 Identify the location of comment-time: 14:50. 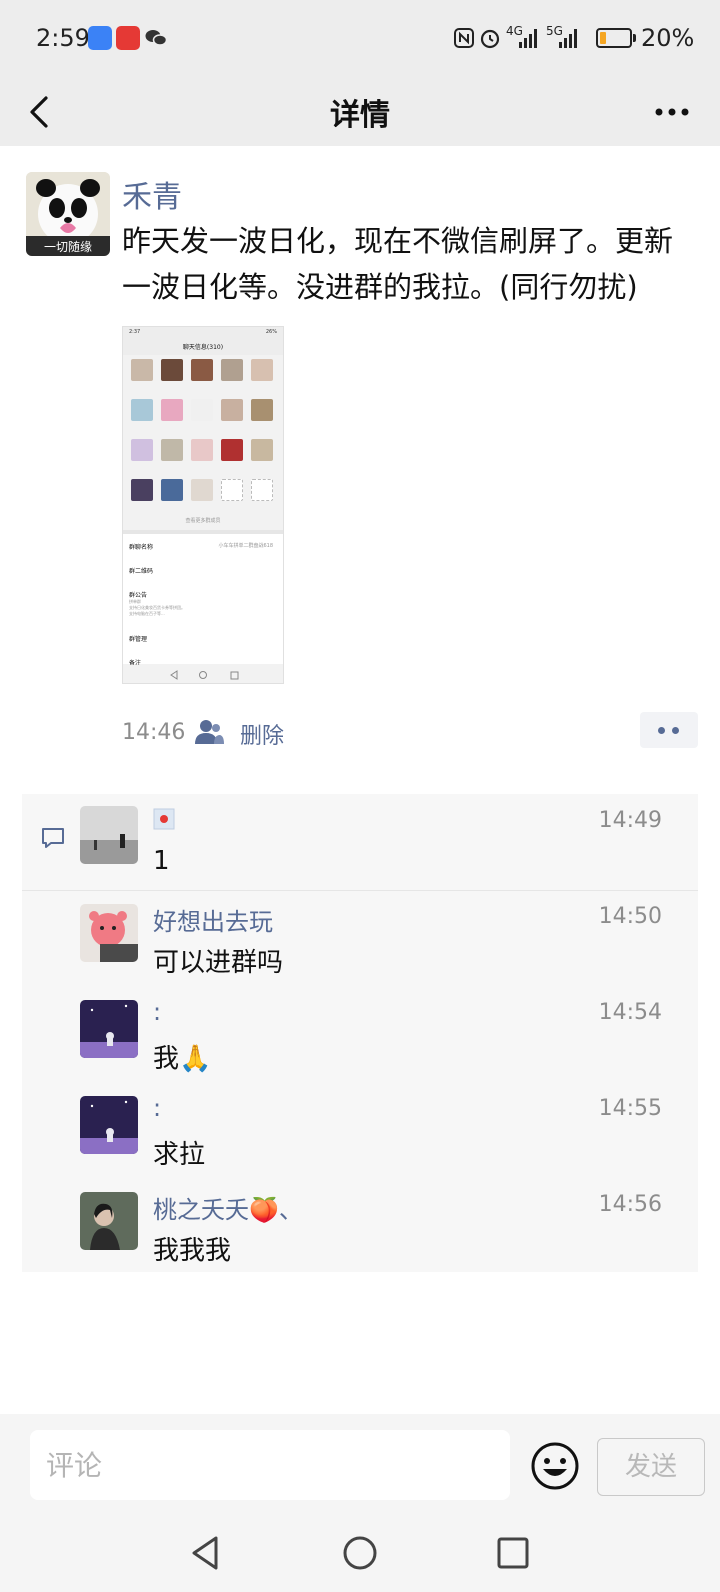
(630, 916).